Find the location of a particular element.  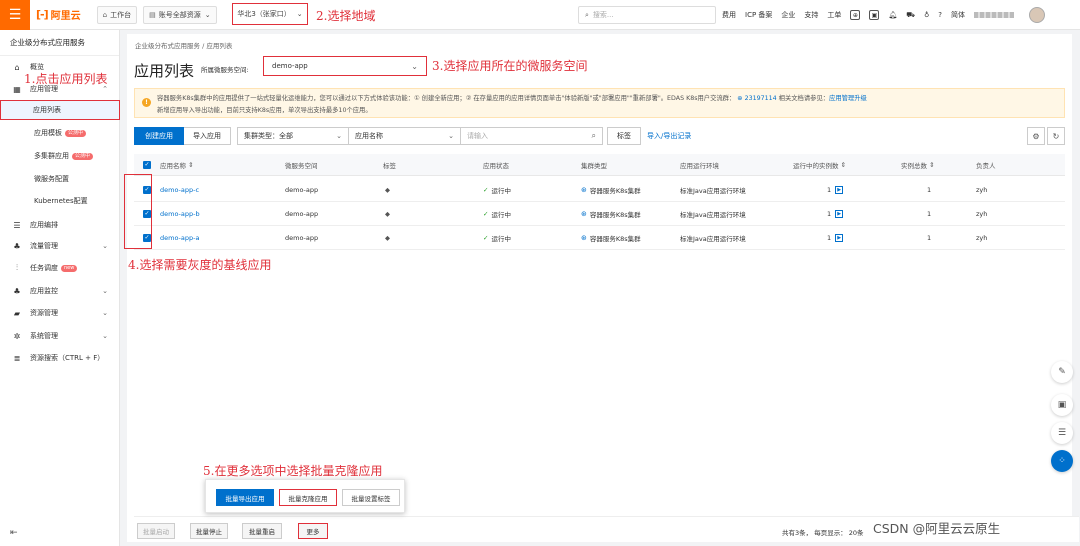

header-total-instances: 实例总数 ⇕ is located at coordinates (918, 164).